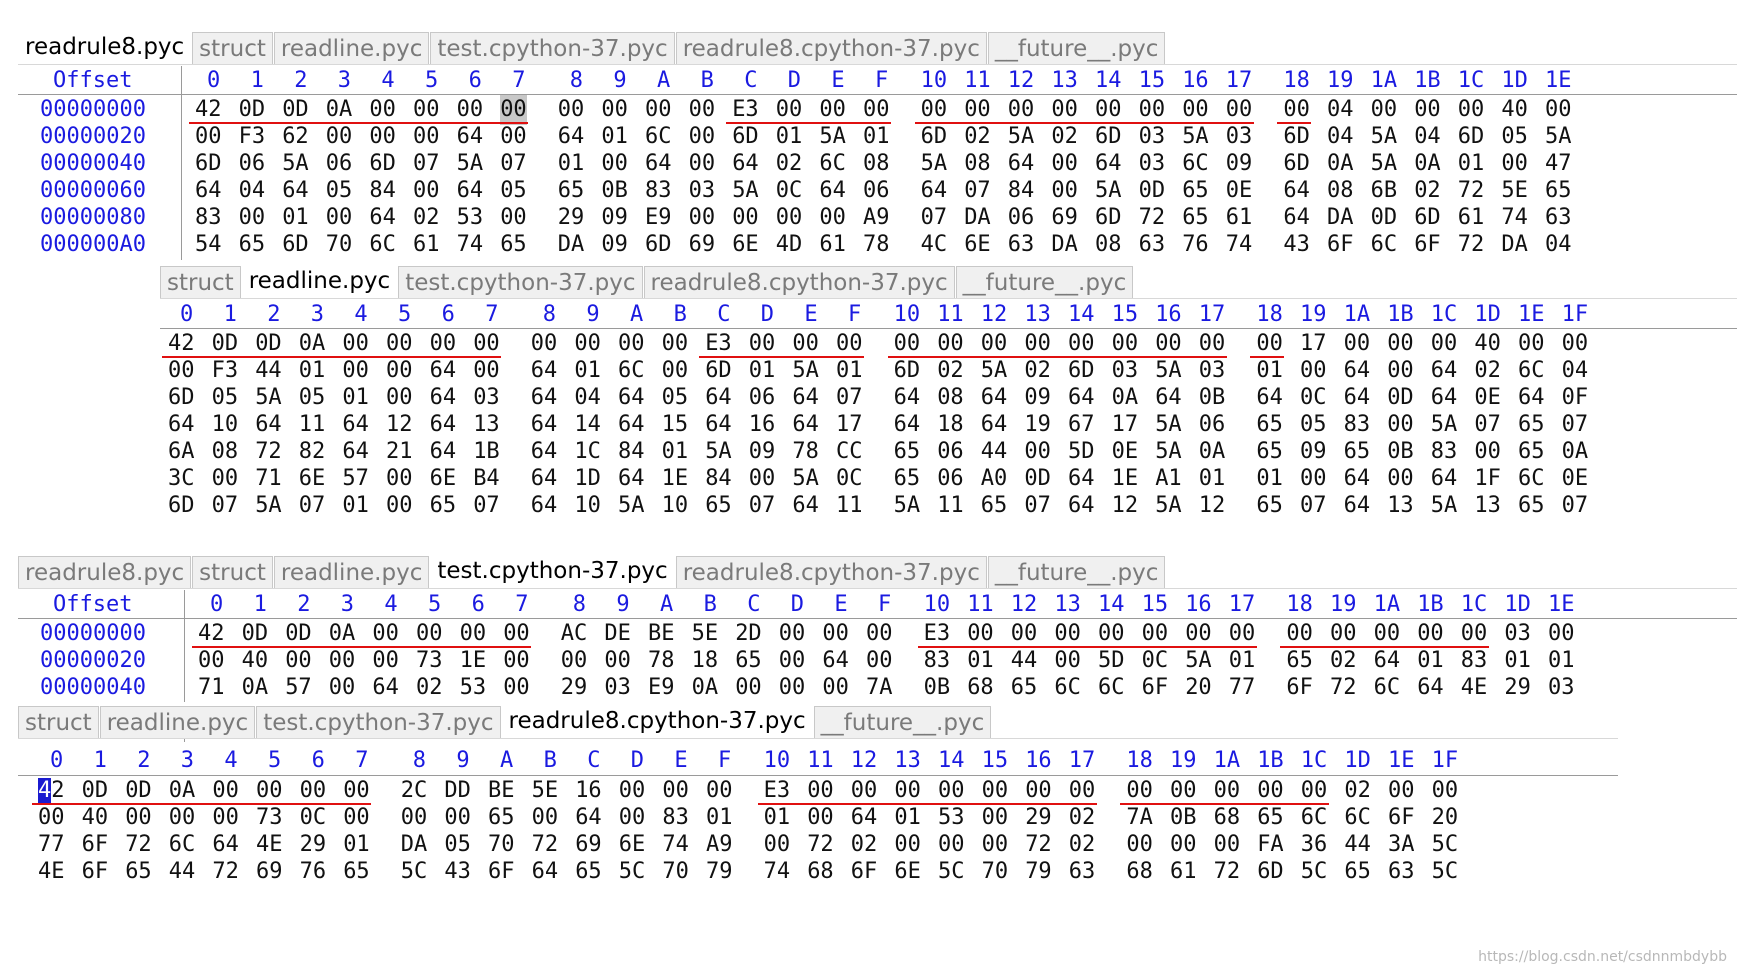 The image size is (1737, 969). I want to click on hex-byte: 0C, so click(849, 479).